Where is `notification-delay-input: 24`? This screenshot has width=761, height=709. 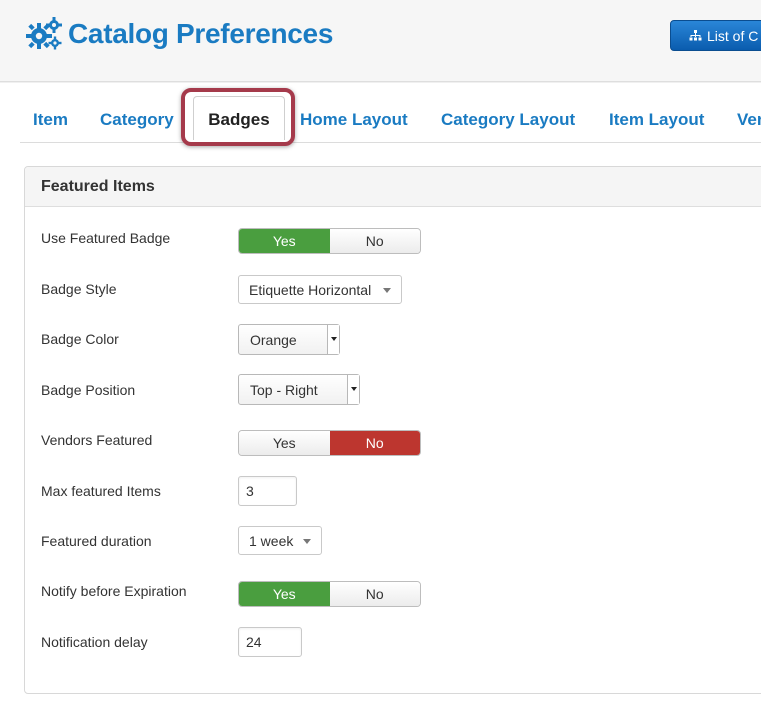 notification-delay-input: 24 is located at coordinates (270, 642).